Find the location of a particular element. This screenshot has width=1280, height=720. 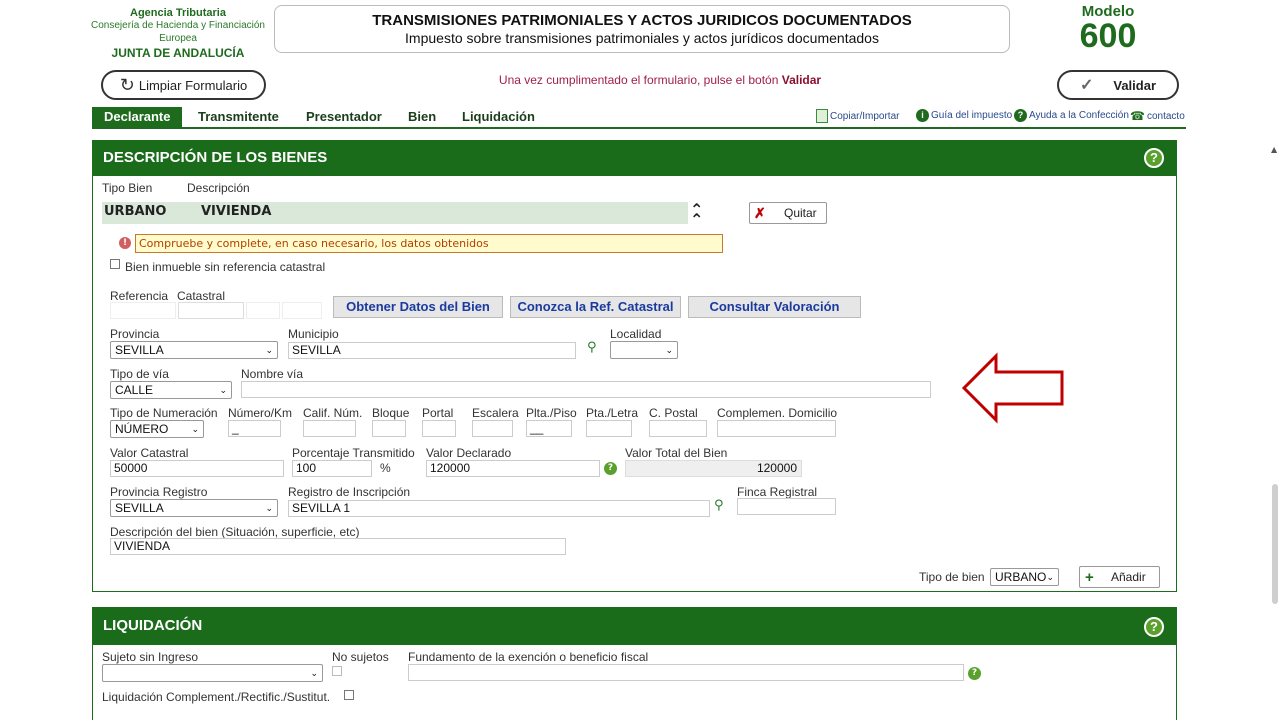

desc-bien-input: VIVIENDA is located at coordinates (338, 546).